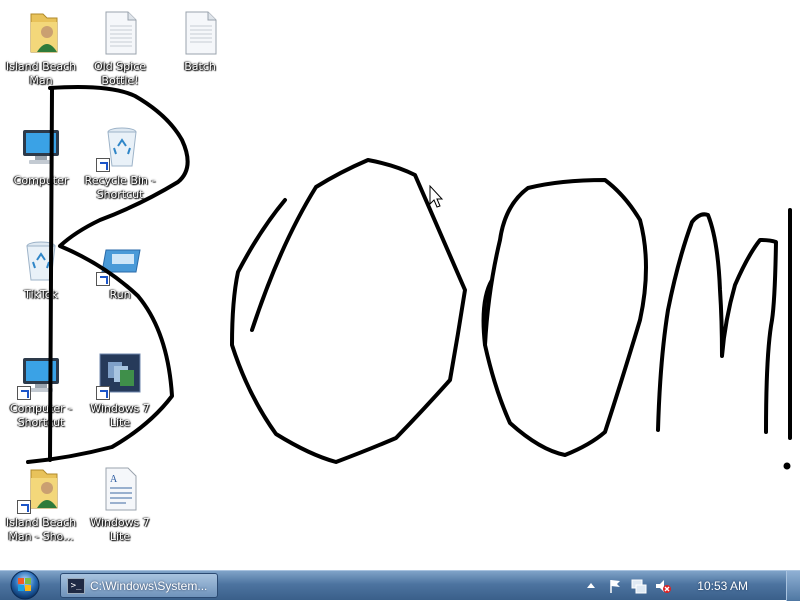  Describe the element at coordinates (41, 180) in the screenshot. I see `icon-label: Computer` at that location.